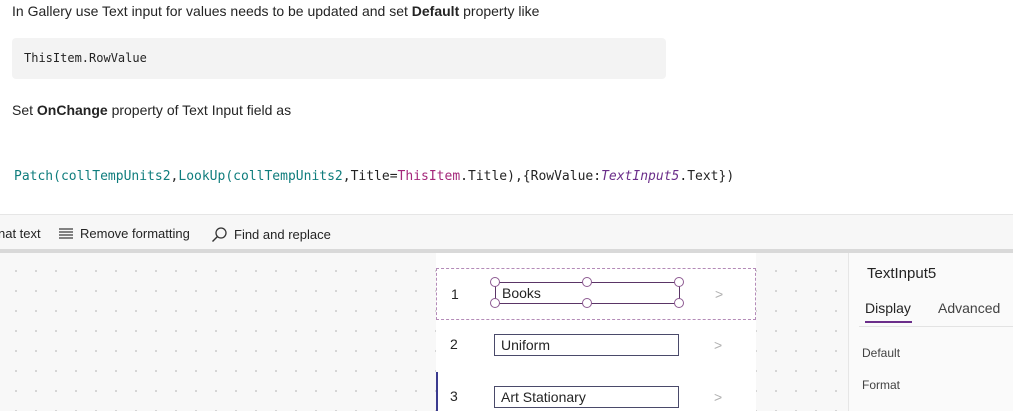 The height and width of the screenshot is (411, 1013). I want to click on text-input: Art Stationary, so click(586, 397).